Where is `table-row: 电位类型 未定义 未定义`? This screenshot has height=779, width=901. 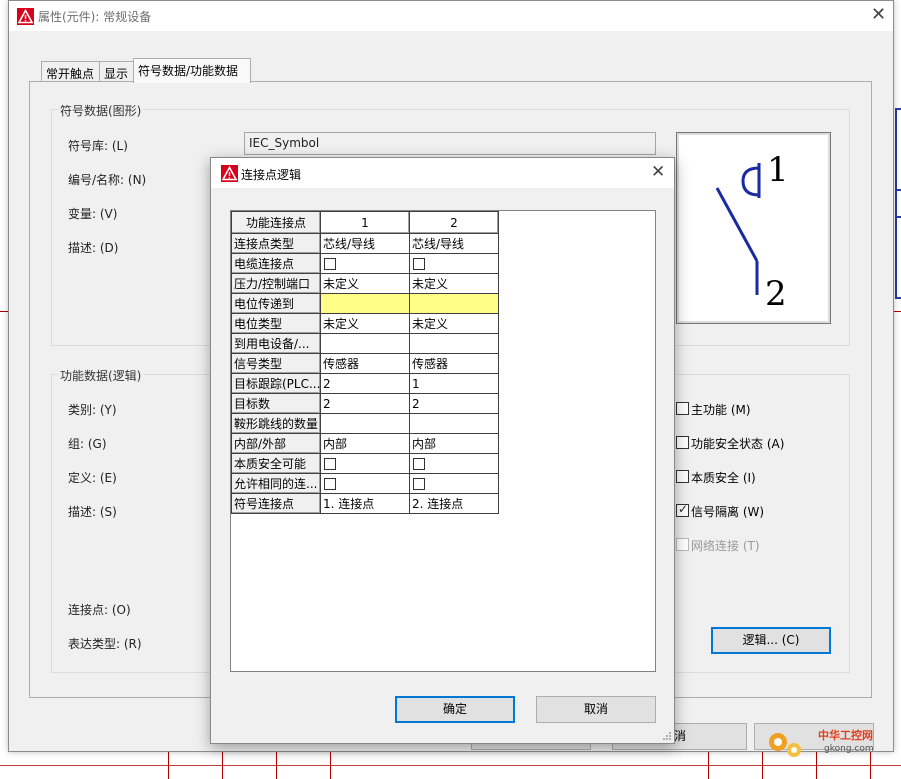
table-row: 电位类型 未定义 未定义 is located at coordinates (365, 323).